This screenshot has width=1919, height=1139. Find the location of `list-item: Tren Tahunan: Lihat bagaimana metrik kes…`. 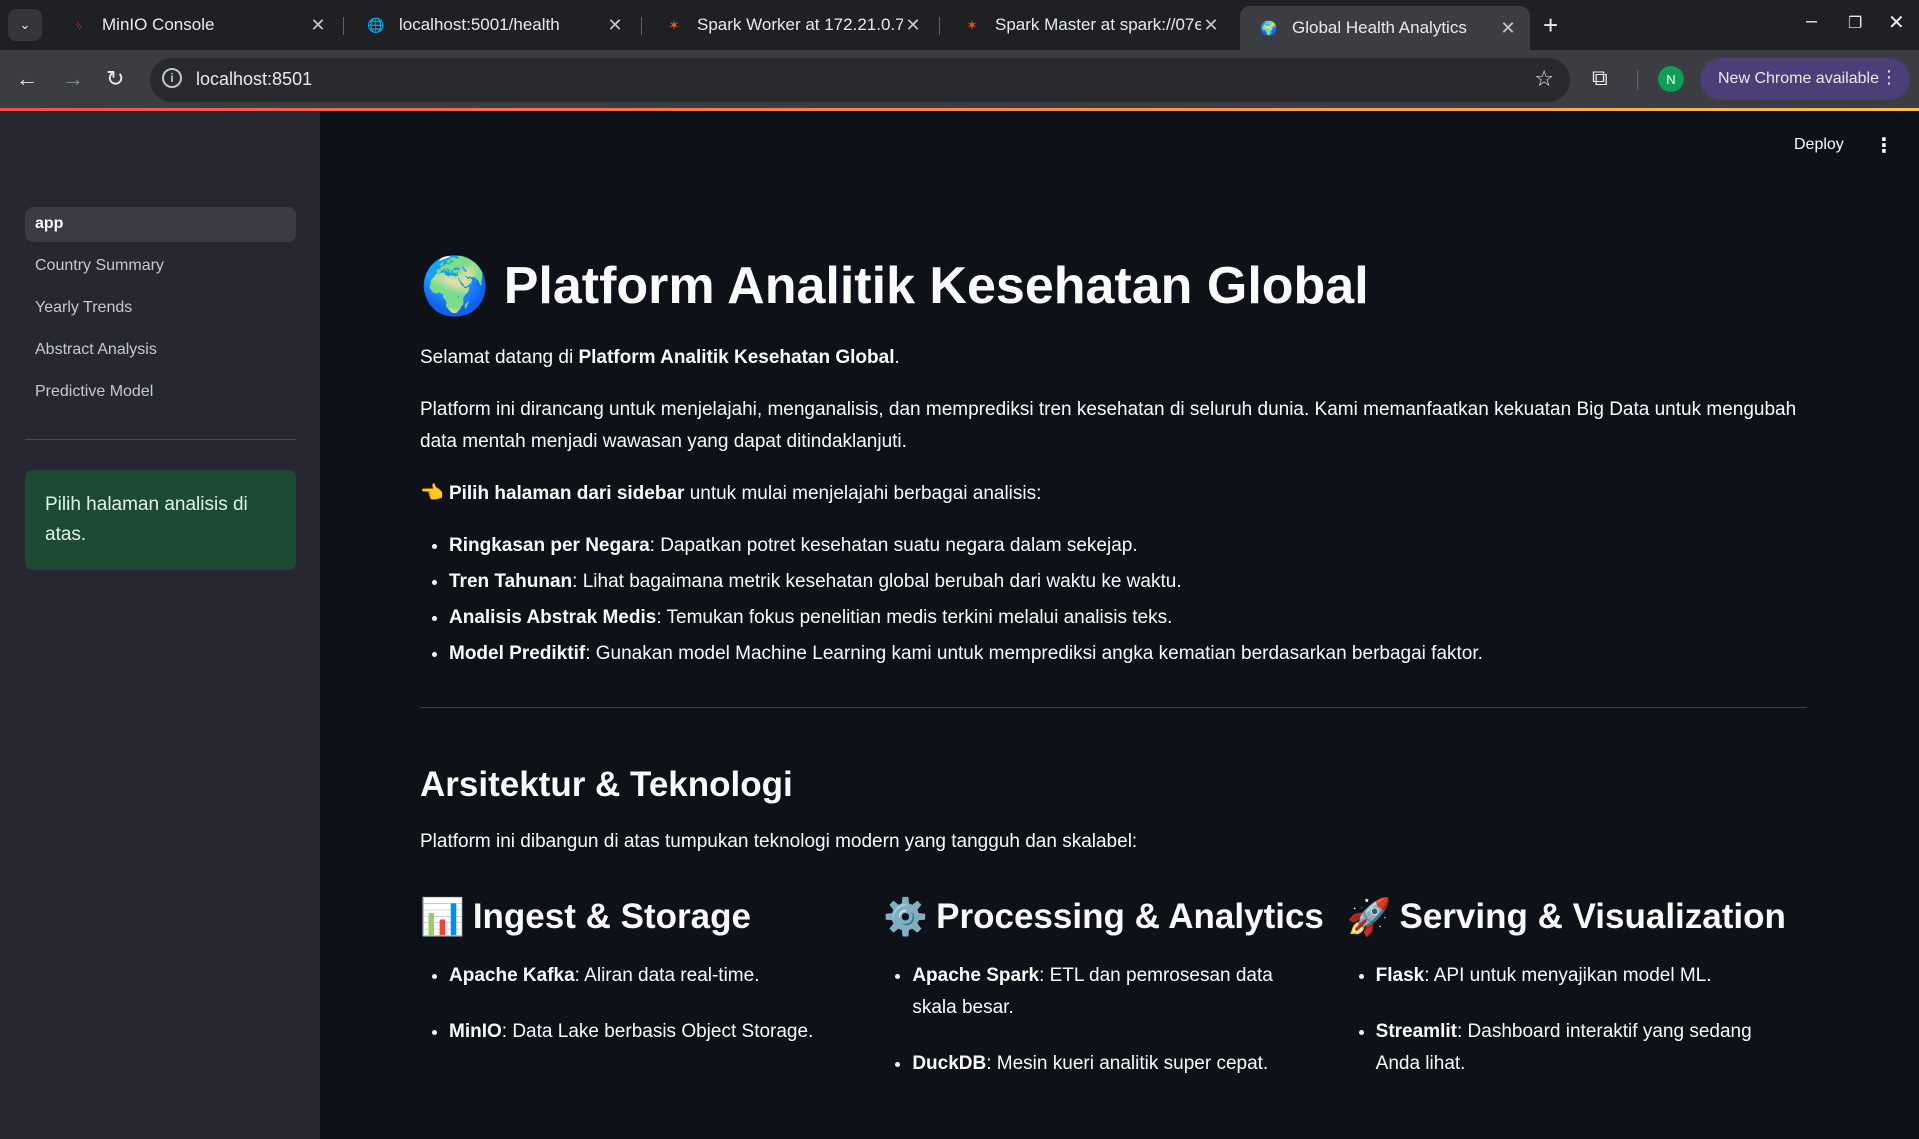

list-item: Tren Tahunan: Lihat bagaimana metrik kes… is located at coordinates (1129, 582).